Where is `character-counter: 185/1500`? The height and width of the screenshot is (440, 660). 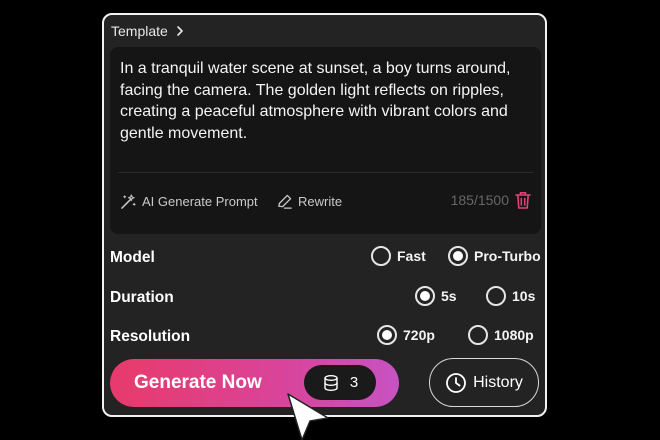 character-counter: 185/1500 is located at coordinates (479, 200).